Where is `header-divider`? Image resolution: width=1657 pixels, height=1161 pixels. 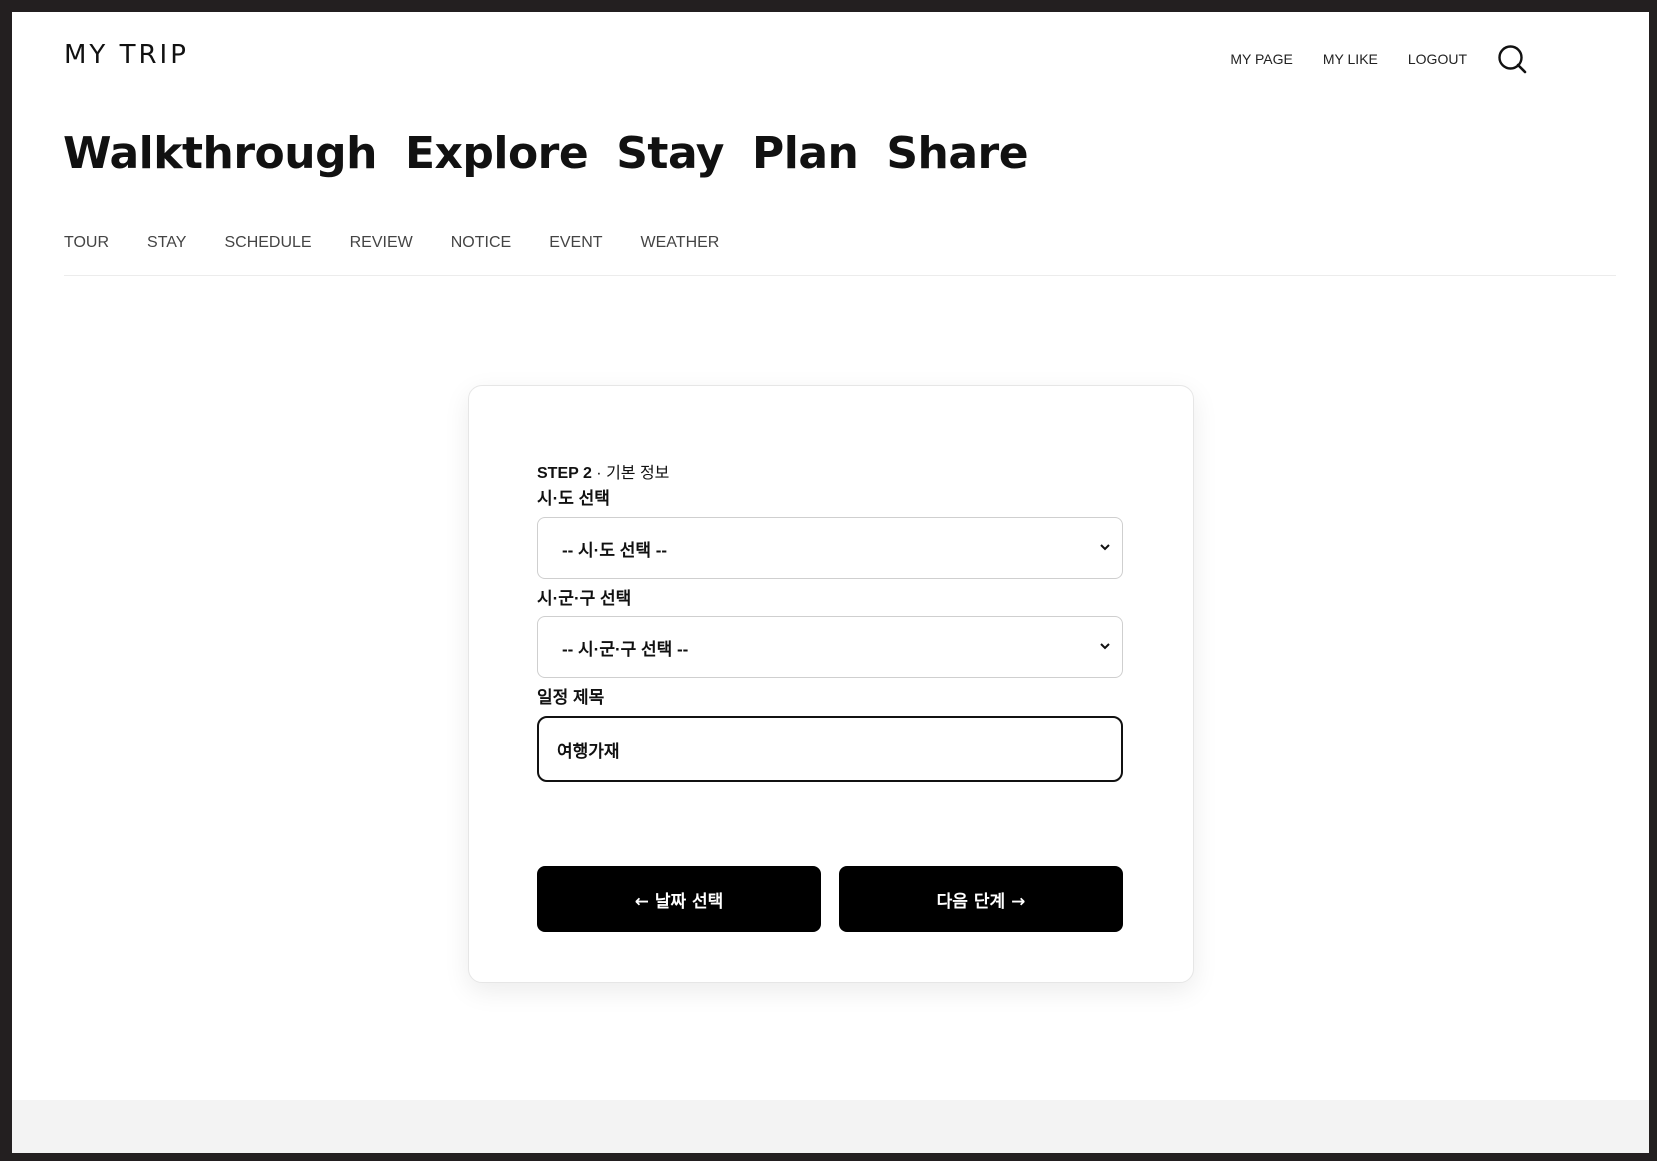
header-divider is located at coordinates (840, 275).